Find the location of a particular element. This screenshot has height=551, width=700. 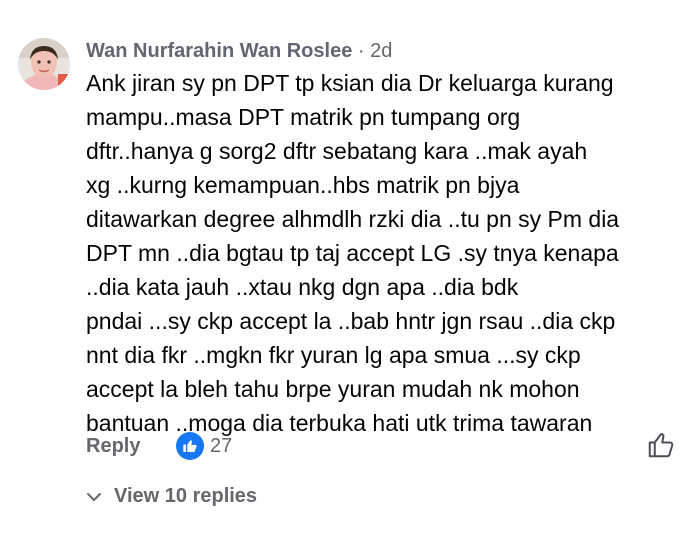

avatar is located at coordinates (44, 64).